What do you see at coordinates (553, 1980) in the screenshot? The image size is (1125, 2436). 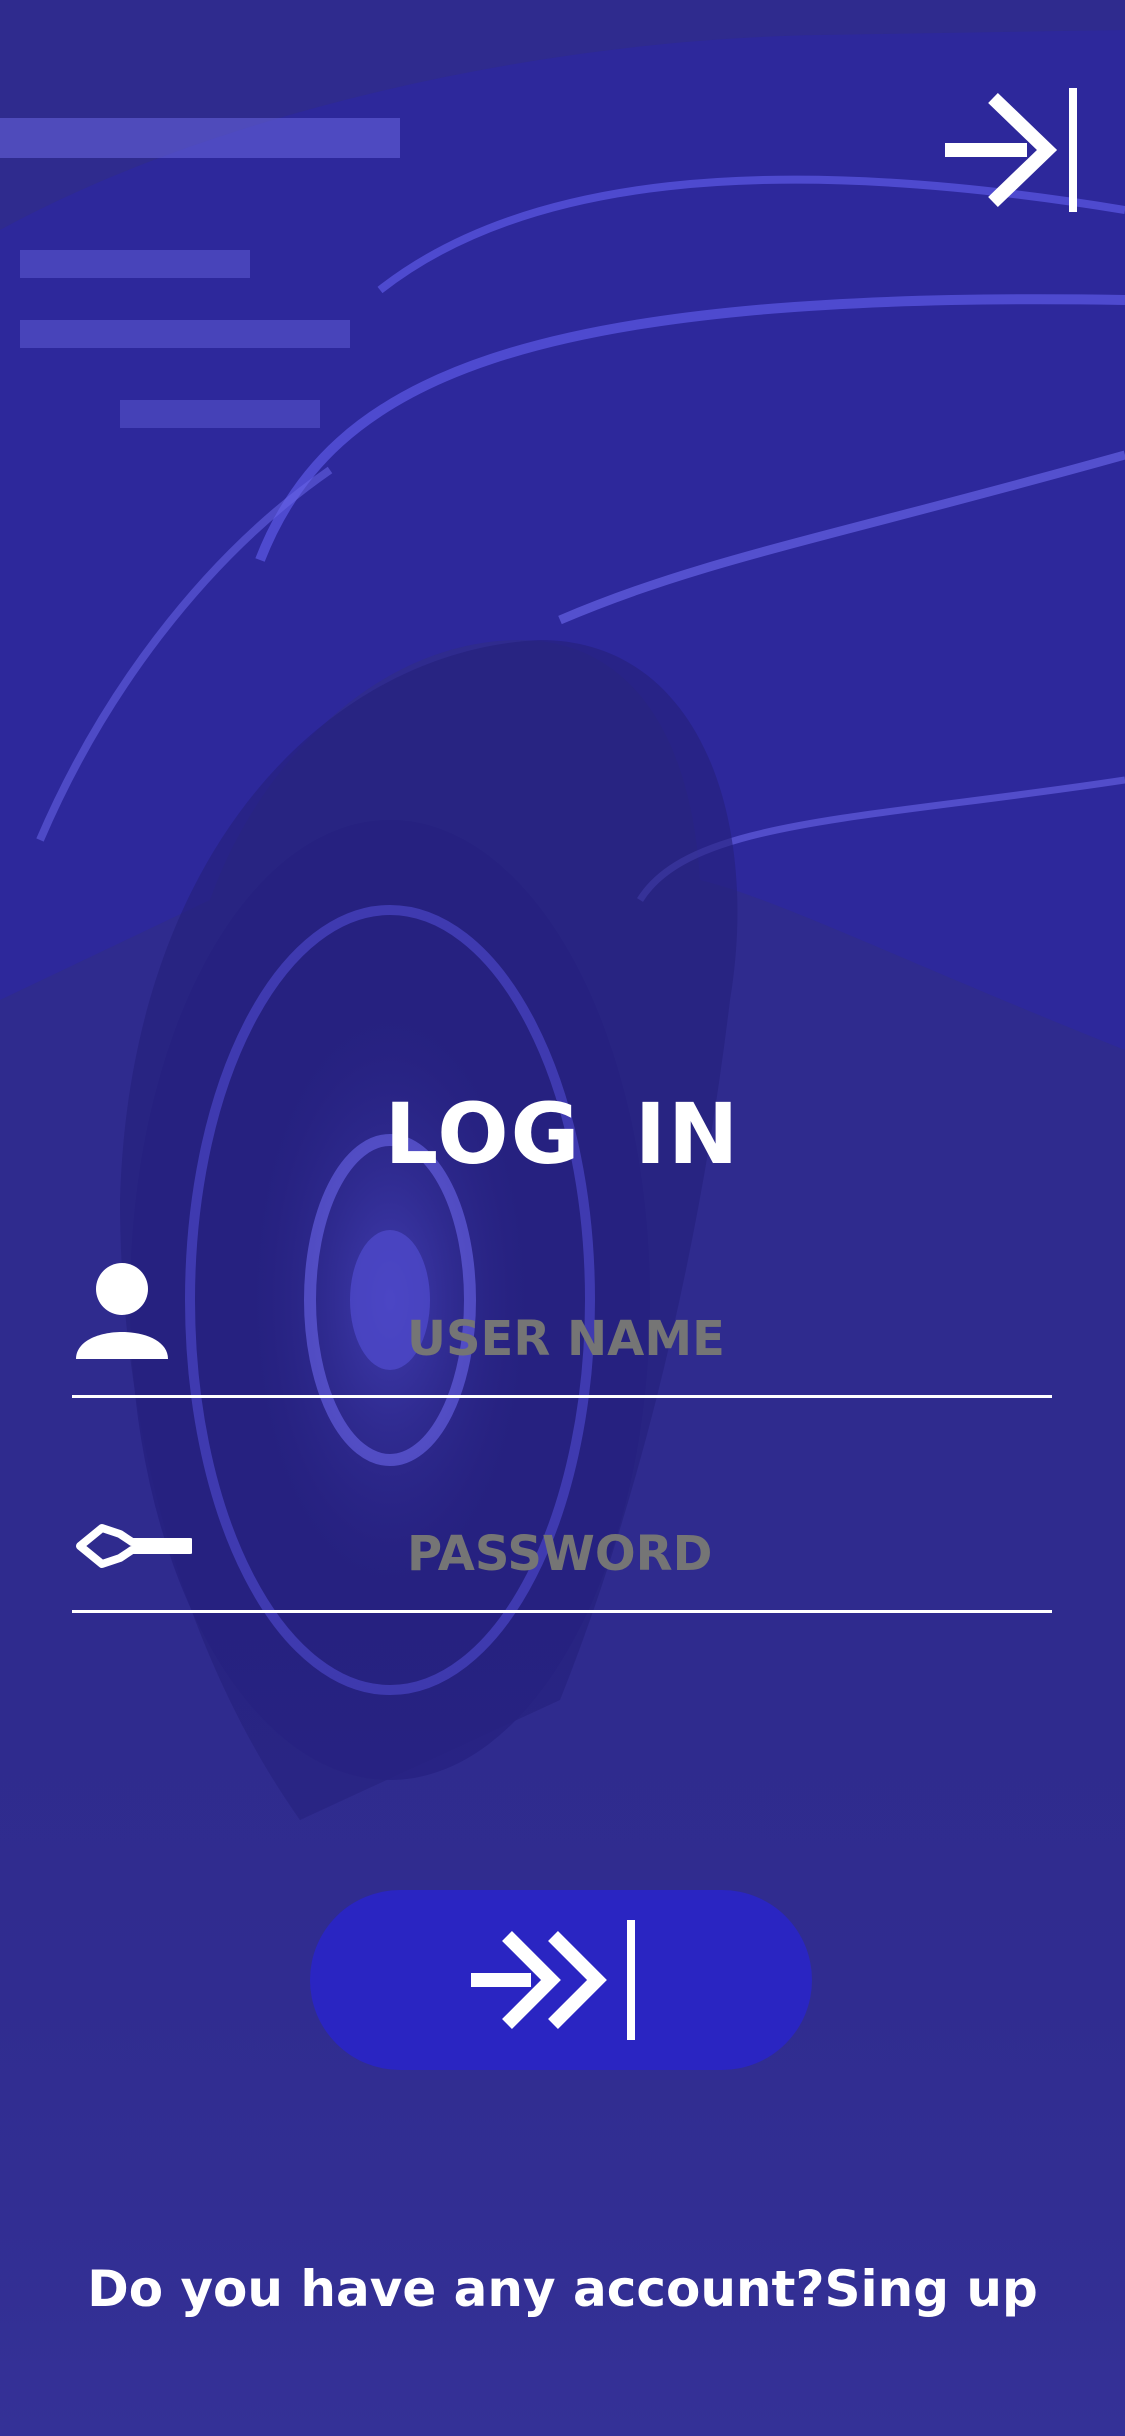 I see `double-chevron-bar-icon` at bounding box center [553, 1980].